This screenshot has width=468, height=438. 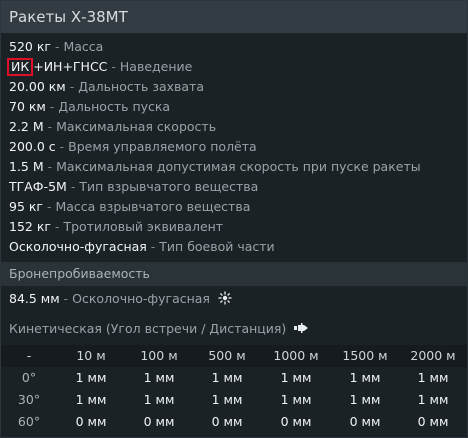 What do you see at coordinates (225, 298) in the screenshot?
I see `explosion-icon` at bounding box center [225, 298].